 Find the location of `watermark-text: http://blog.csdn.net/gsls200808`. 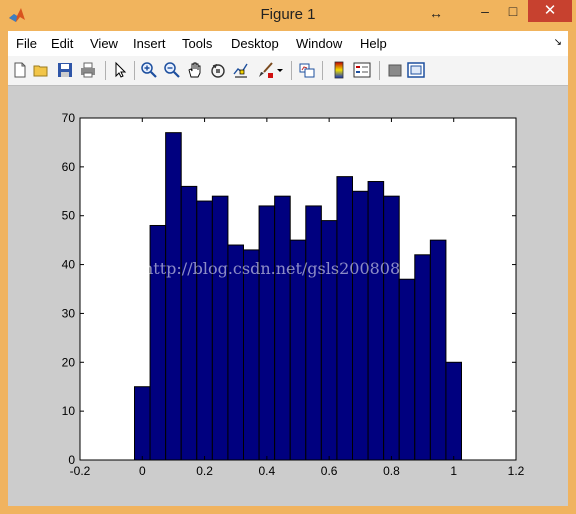

watermark-text: http://blog.csdn.net/gsls200808 is located at coordinates (271, 268).